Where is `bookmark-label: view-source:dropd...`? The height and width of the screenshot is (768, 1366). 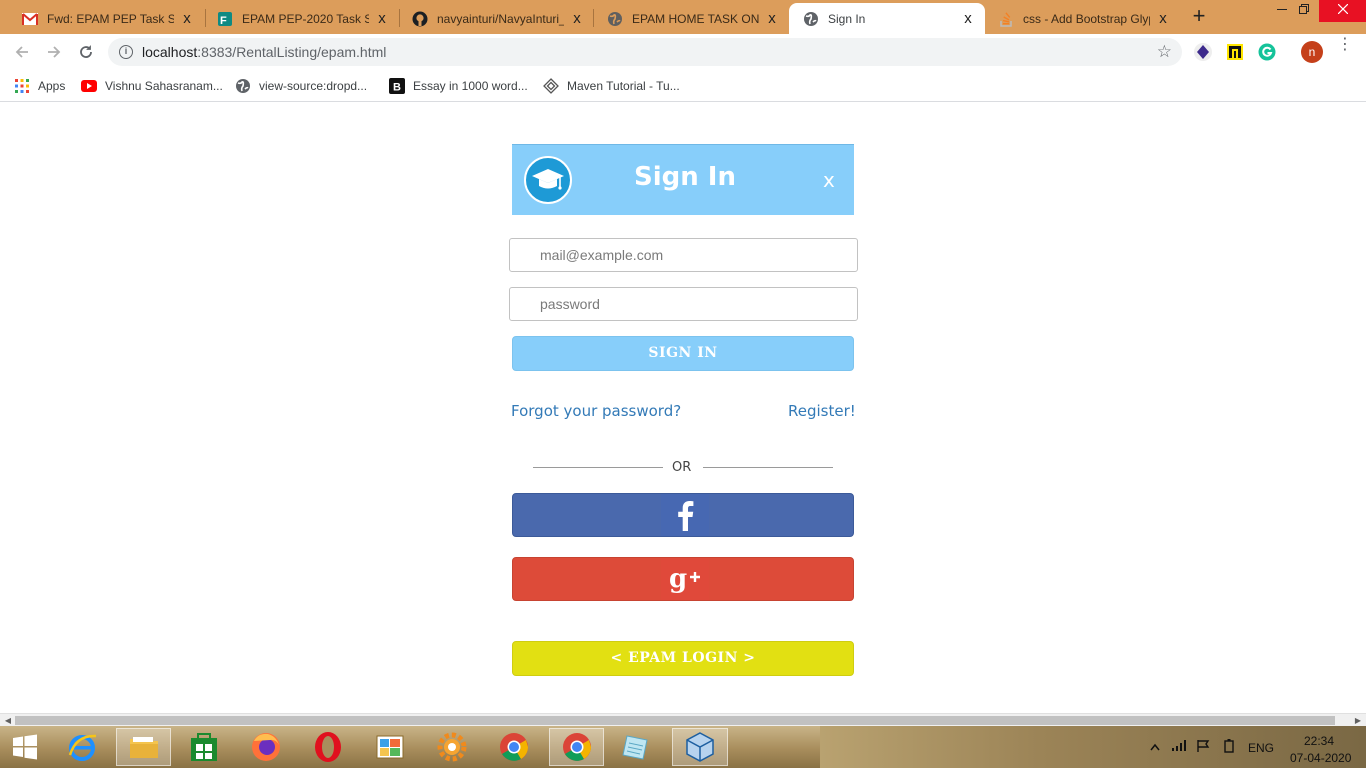
bookmark-label: view-source:dropd... is located at coordinates (313, 86).